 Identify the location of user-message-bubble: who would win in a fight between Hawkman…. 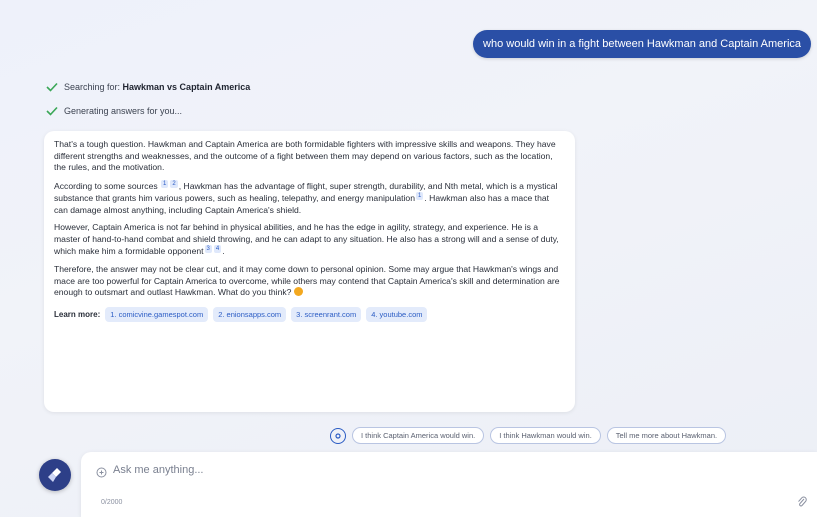
(642, 44).